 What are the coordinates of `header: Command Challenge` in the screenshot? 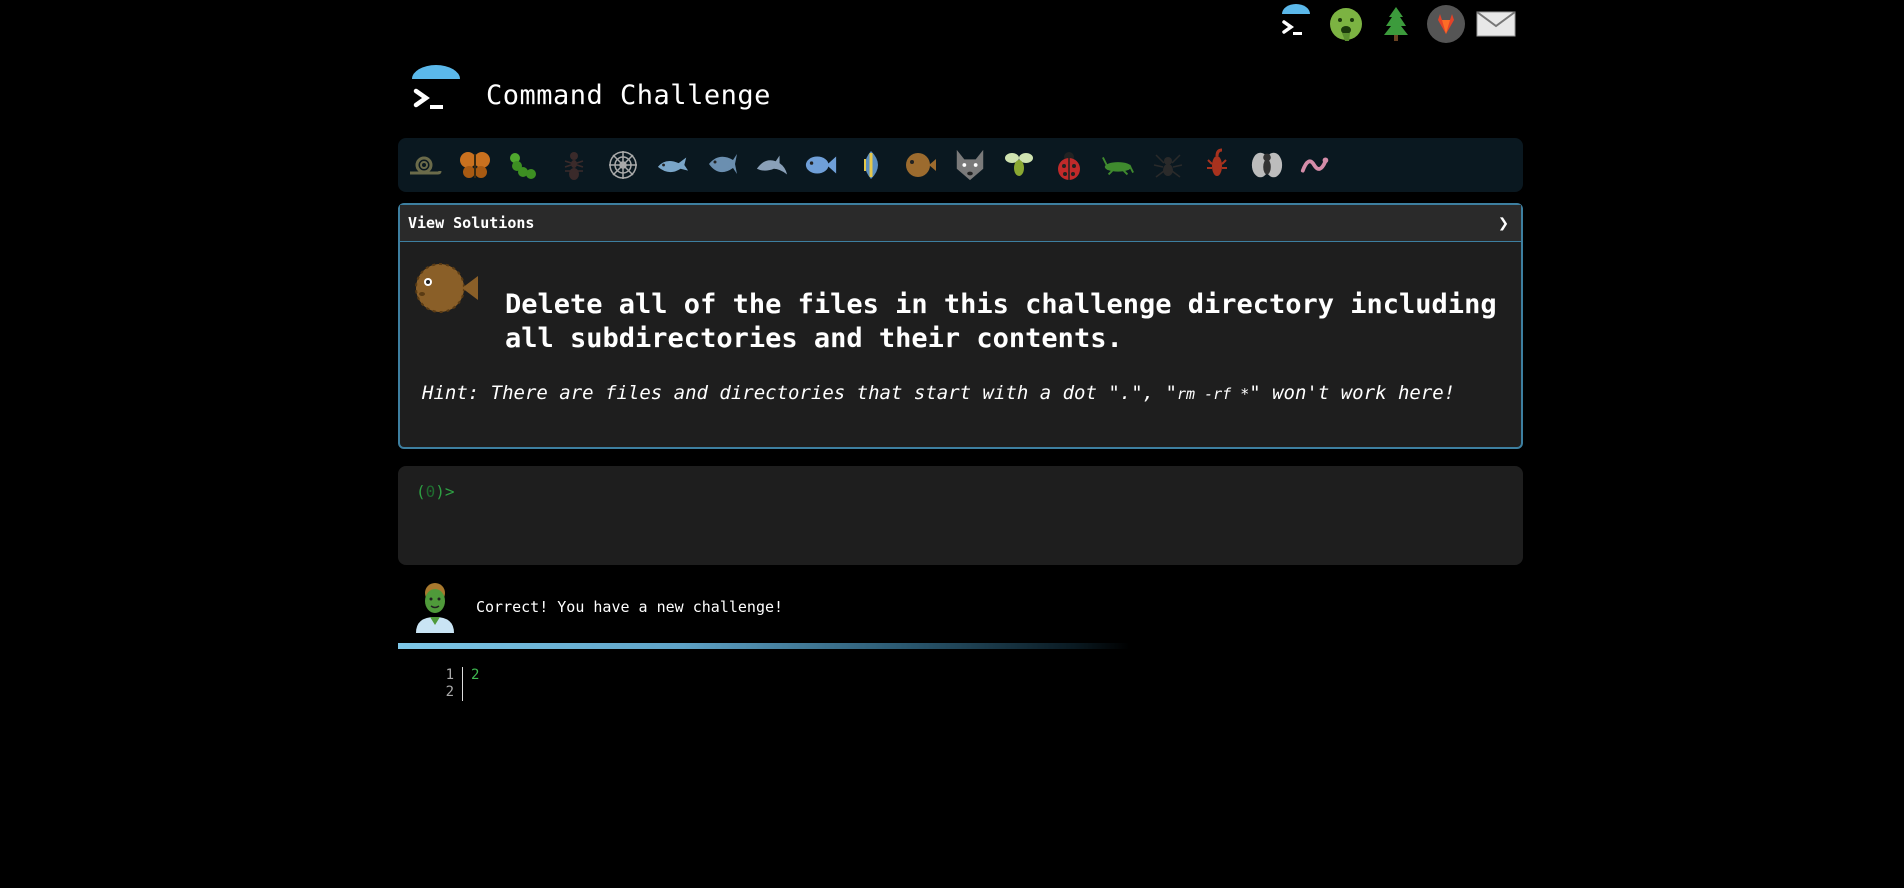 It's located at (960, 95).